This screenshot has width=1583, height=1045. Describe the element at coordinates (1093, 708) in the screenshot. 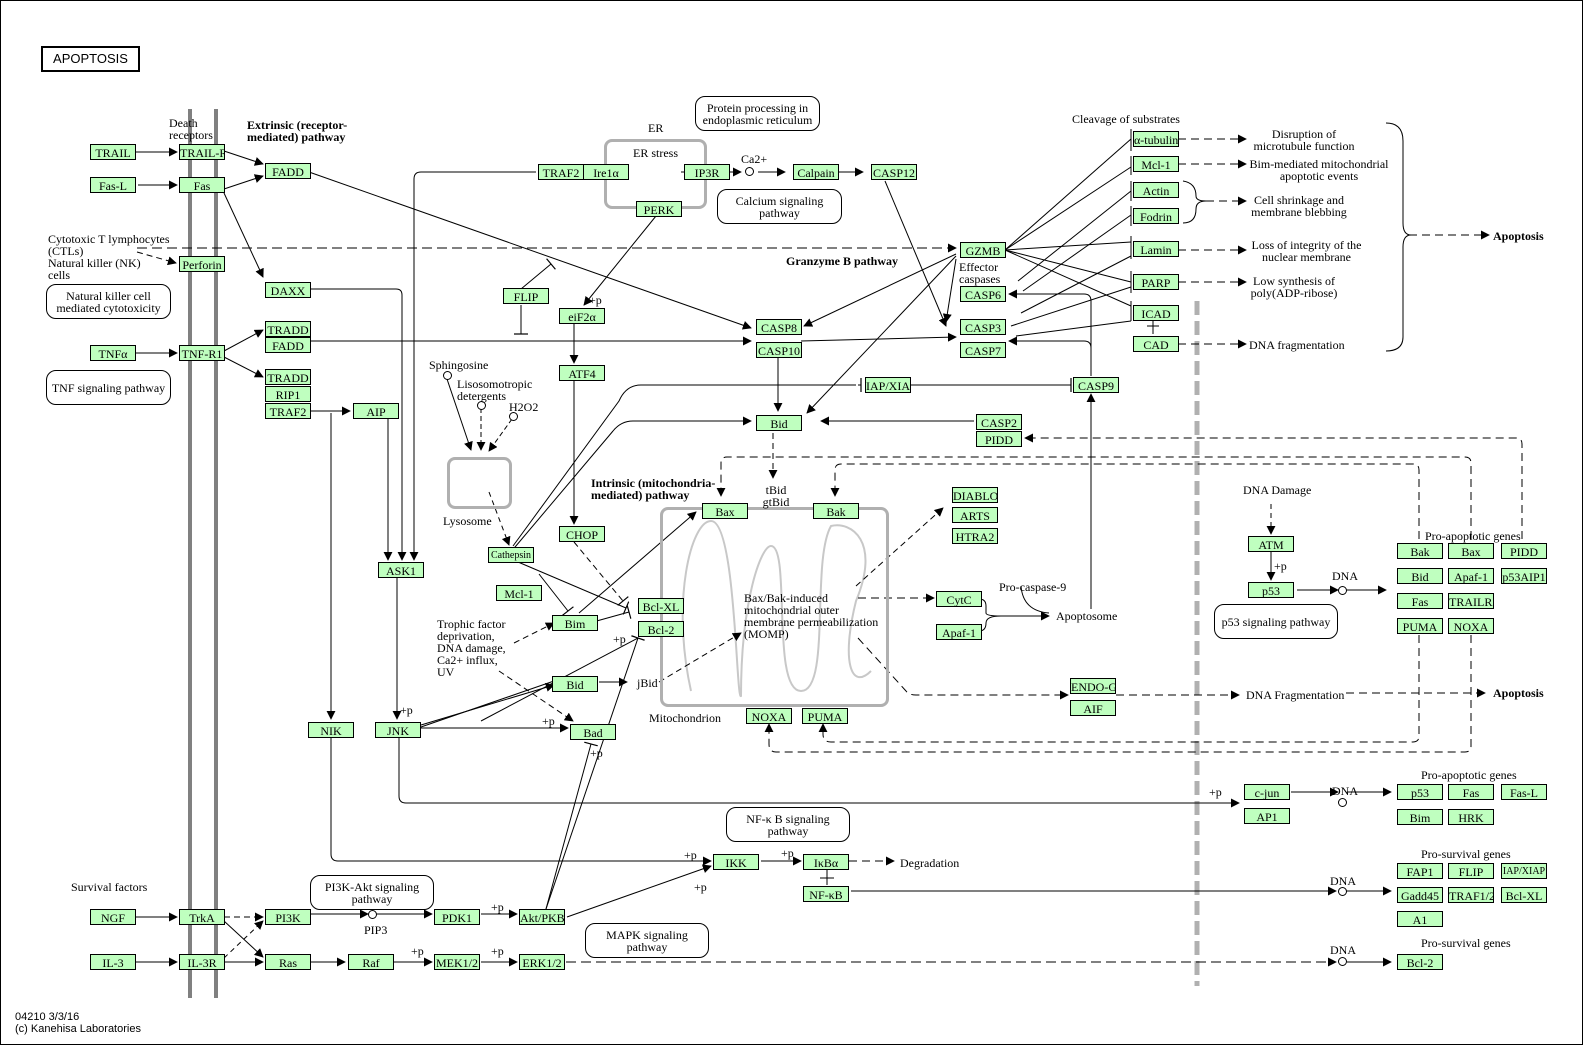

I see `gene-aif: AIF` at that location.